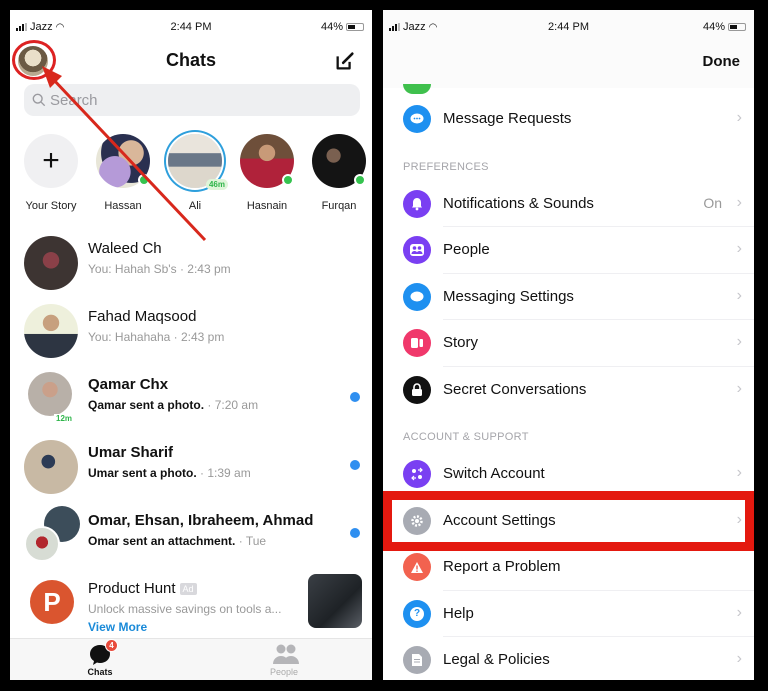 Image resolution: width=768 pixels, height=691 pixels. I want to click on help-icon: ?, so click(417, 613).